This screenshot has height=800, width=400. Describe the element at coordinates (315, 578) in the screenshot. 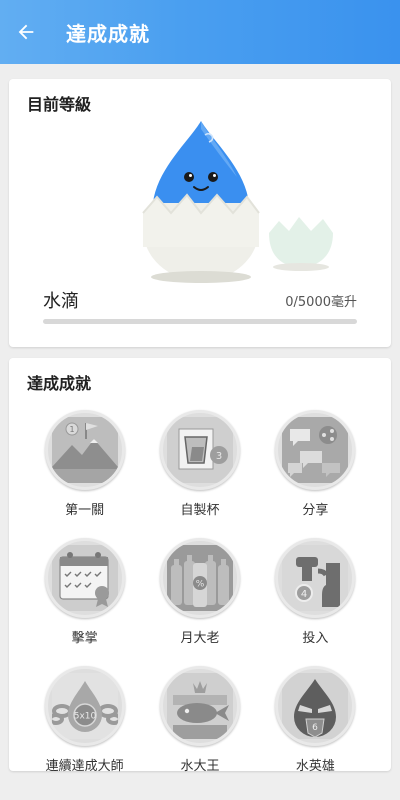

I see `faucet-badge-icon: 4` at that location.